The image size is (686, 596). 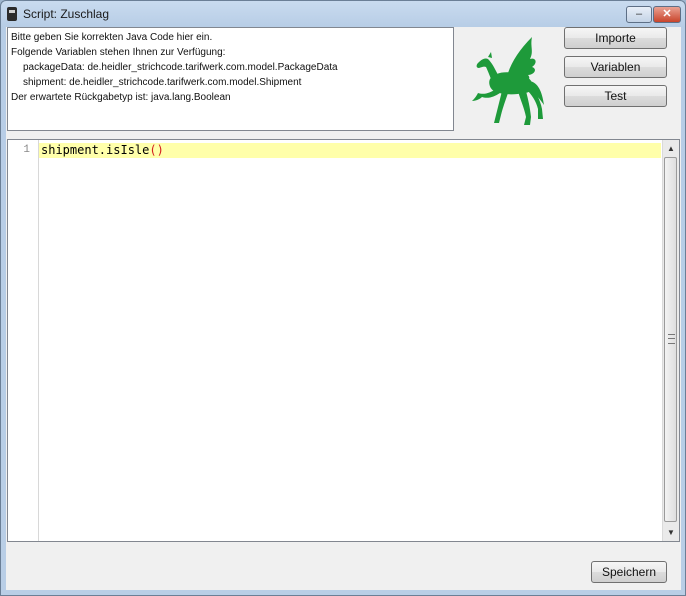 I want to click on close-button: ✕, so click(x=667, y=14).